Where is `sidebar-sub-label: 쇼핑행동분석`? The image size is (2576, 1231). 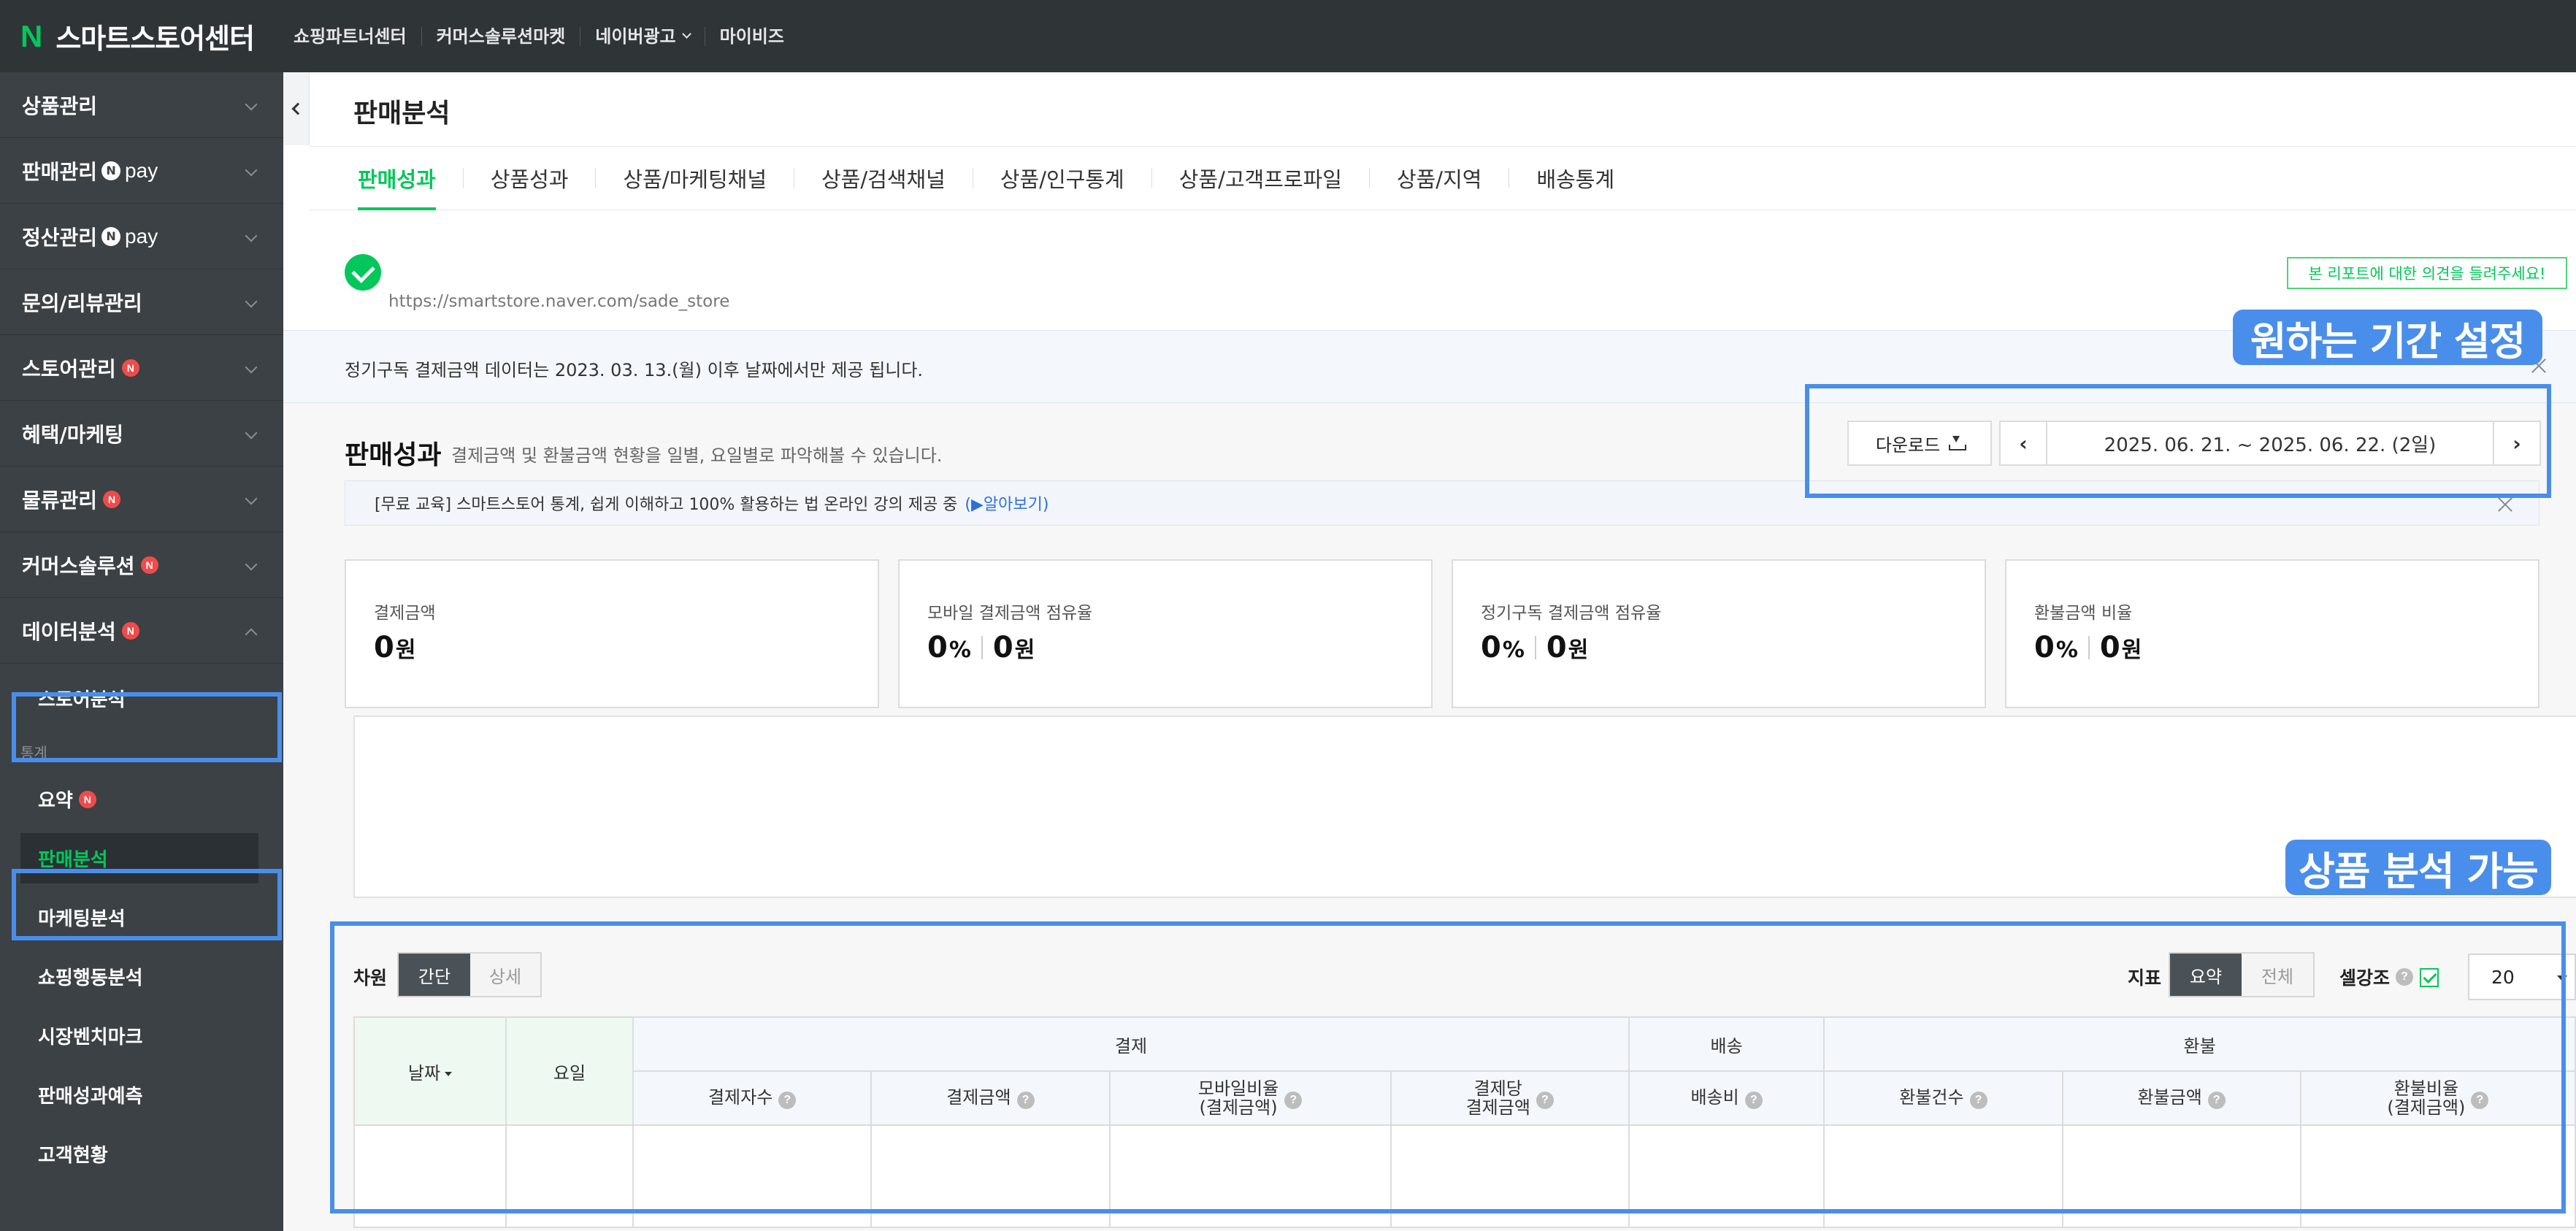 sidebar-sub-label: 쇼핑행동분석 is located at coordinates (90, 978).